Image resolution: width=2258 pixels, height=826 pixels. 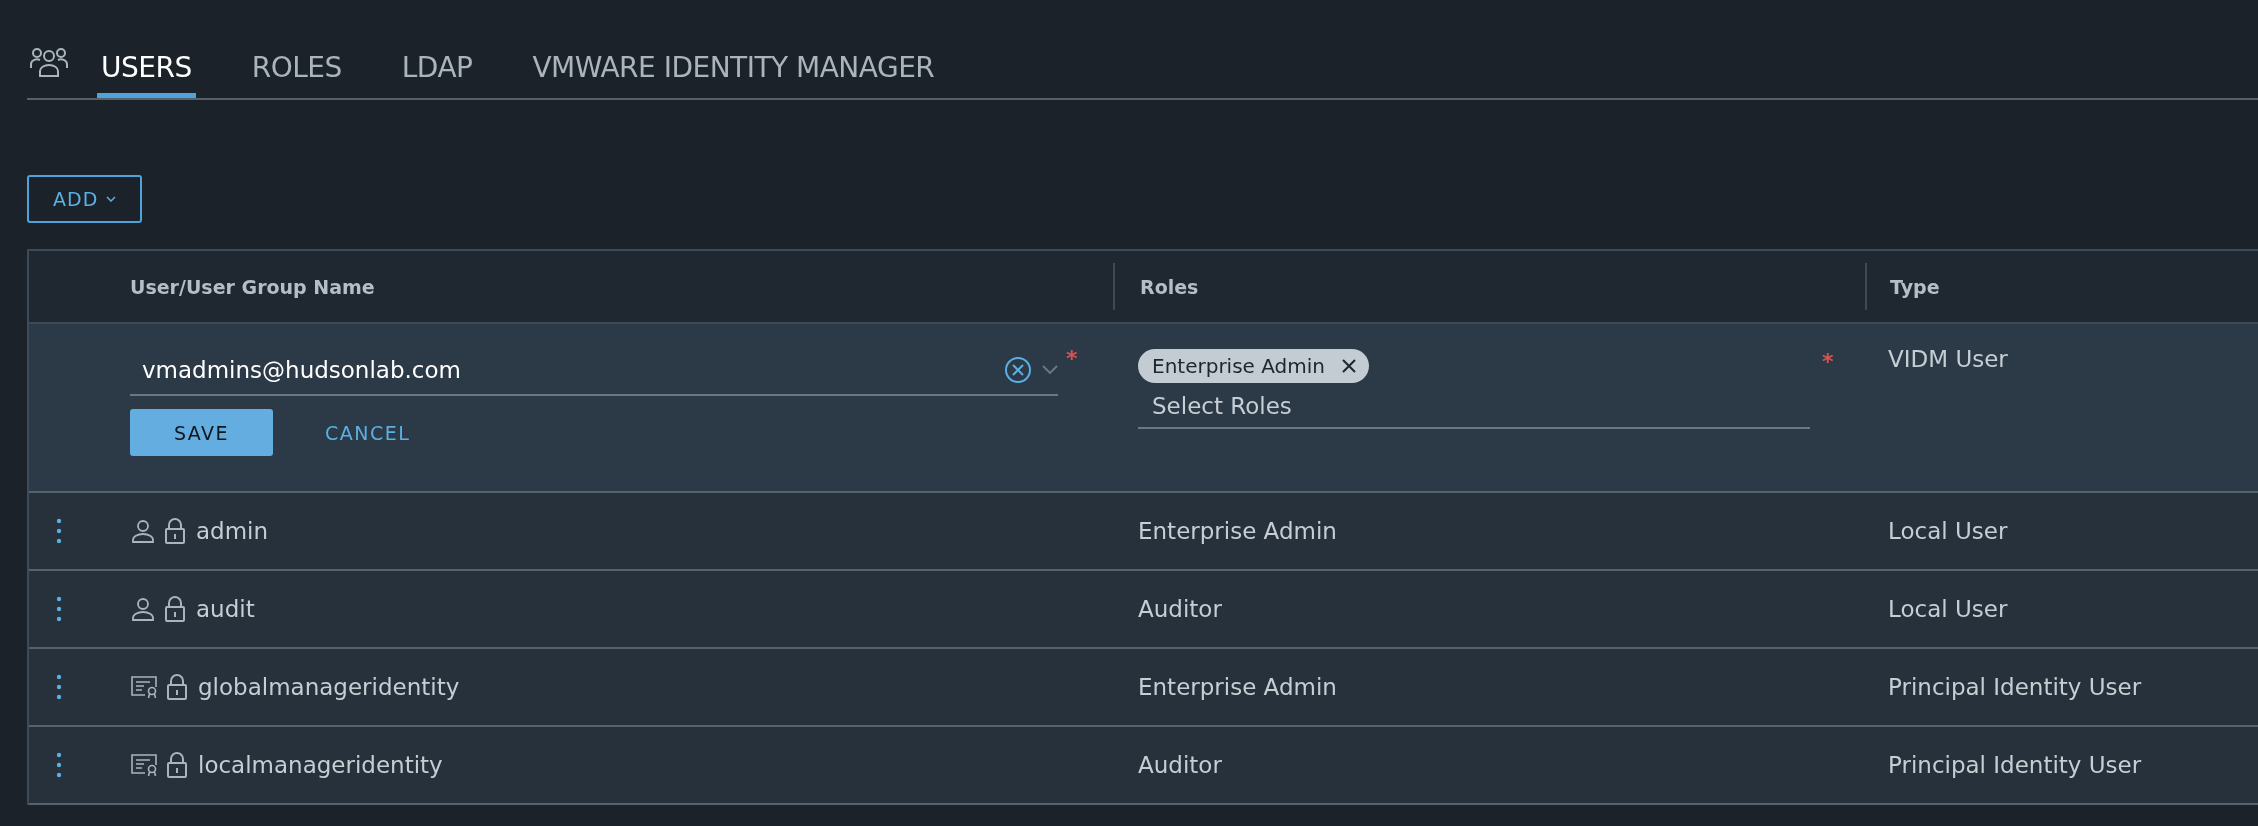 I want to click on roles-field: Enterprise Admin Select Roles, so click(x=1474, y=389).